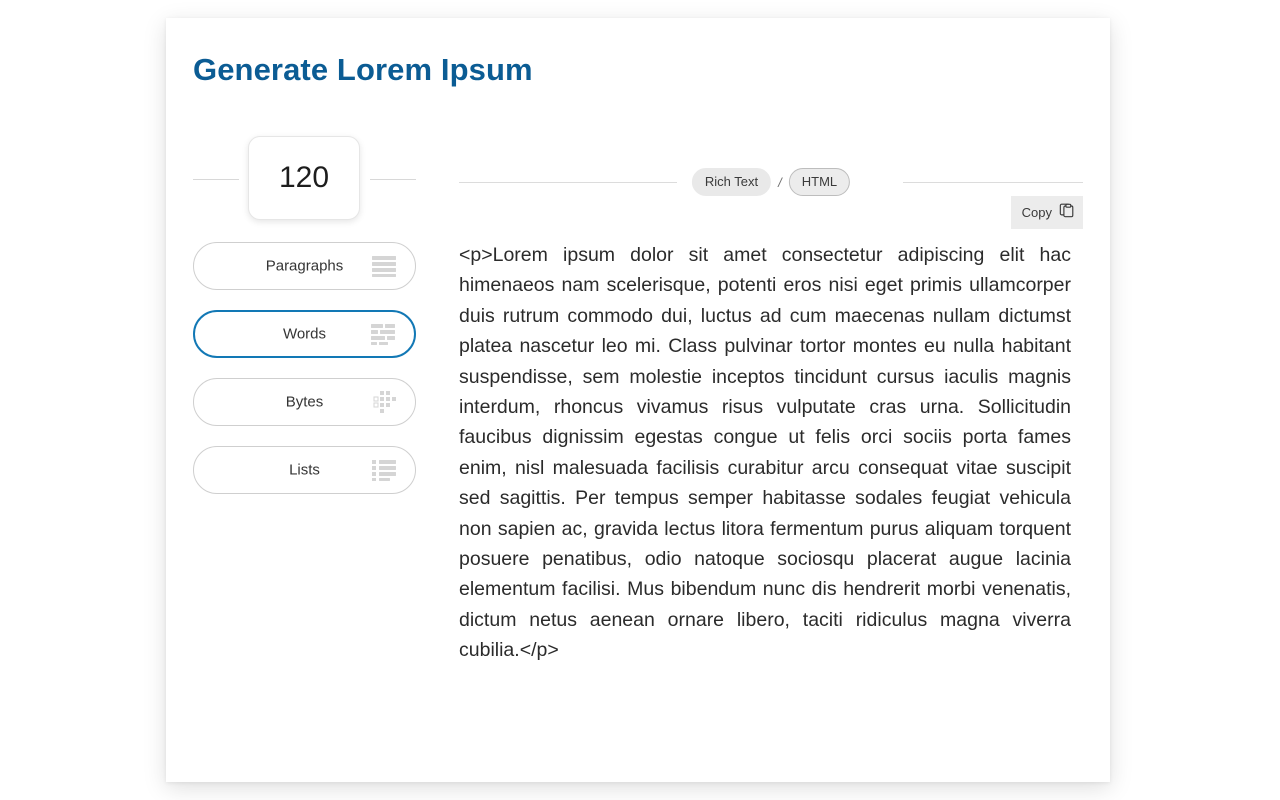 The width and height of the screenshot is (1280, 800). I want to click on byte-dots-icon, so click(384, 402).